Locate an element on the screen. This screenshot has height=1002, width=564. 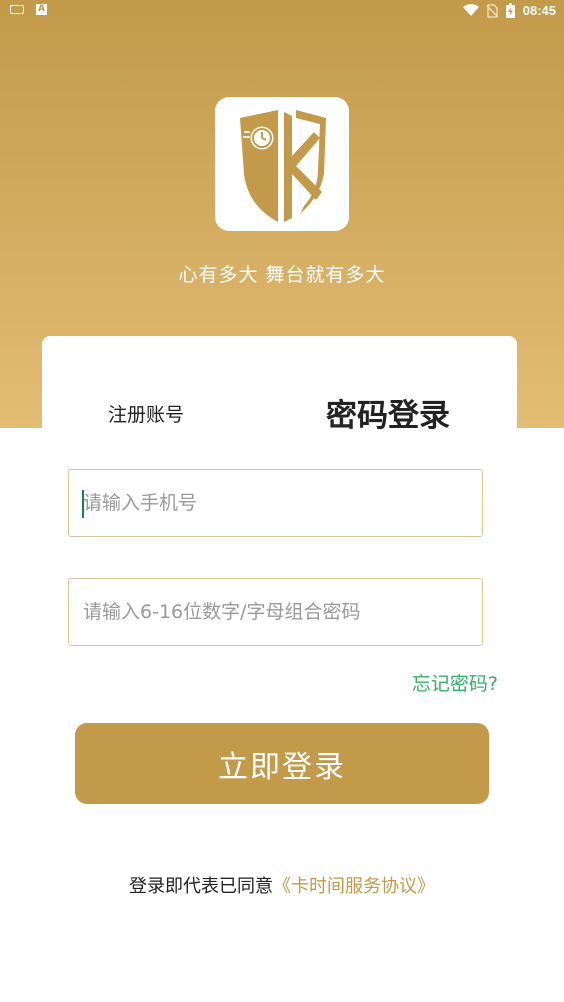
no-sim-icon is located at coordinates (492, 10).